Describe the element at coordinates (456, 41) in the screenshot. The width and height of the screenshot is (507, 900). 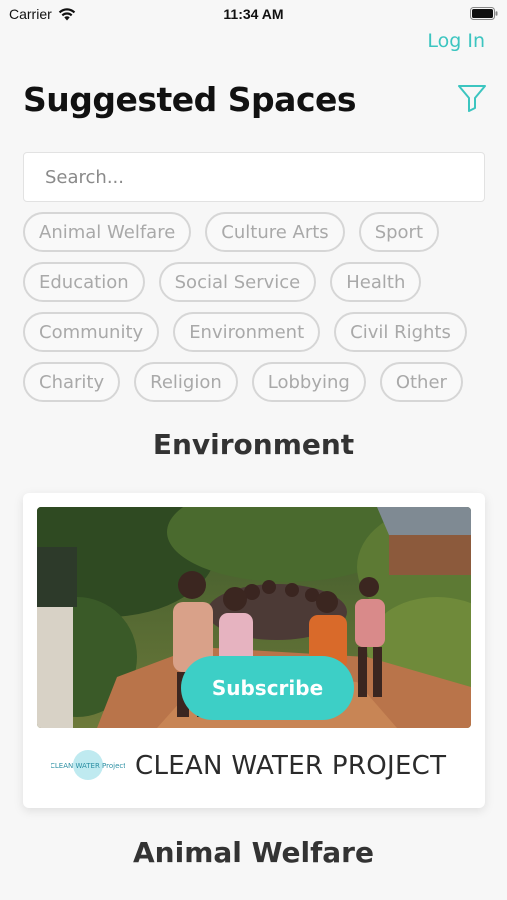
I see `login-button: Log In` at that location.